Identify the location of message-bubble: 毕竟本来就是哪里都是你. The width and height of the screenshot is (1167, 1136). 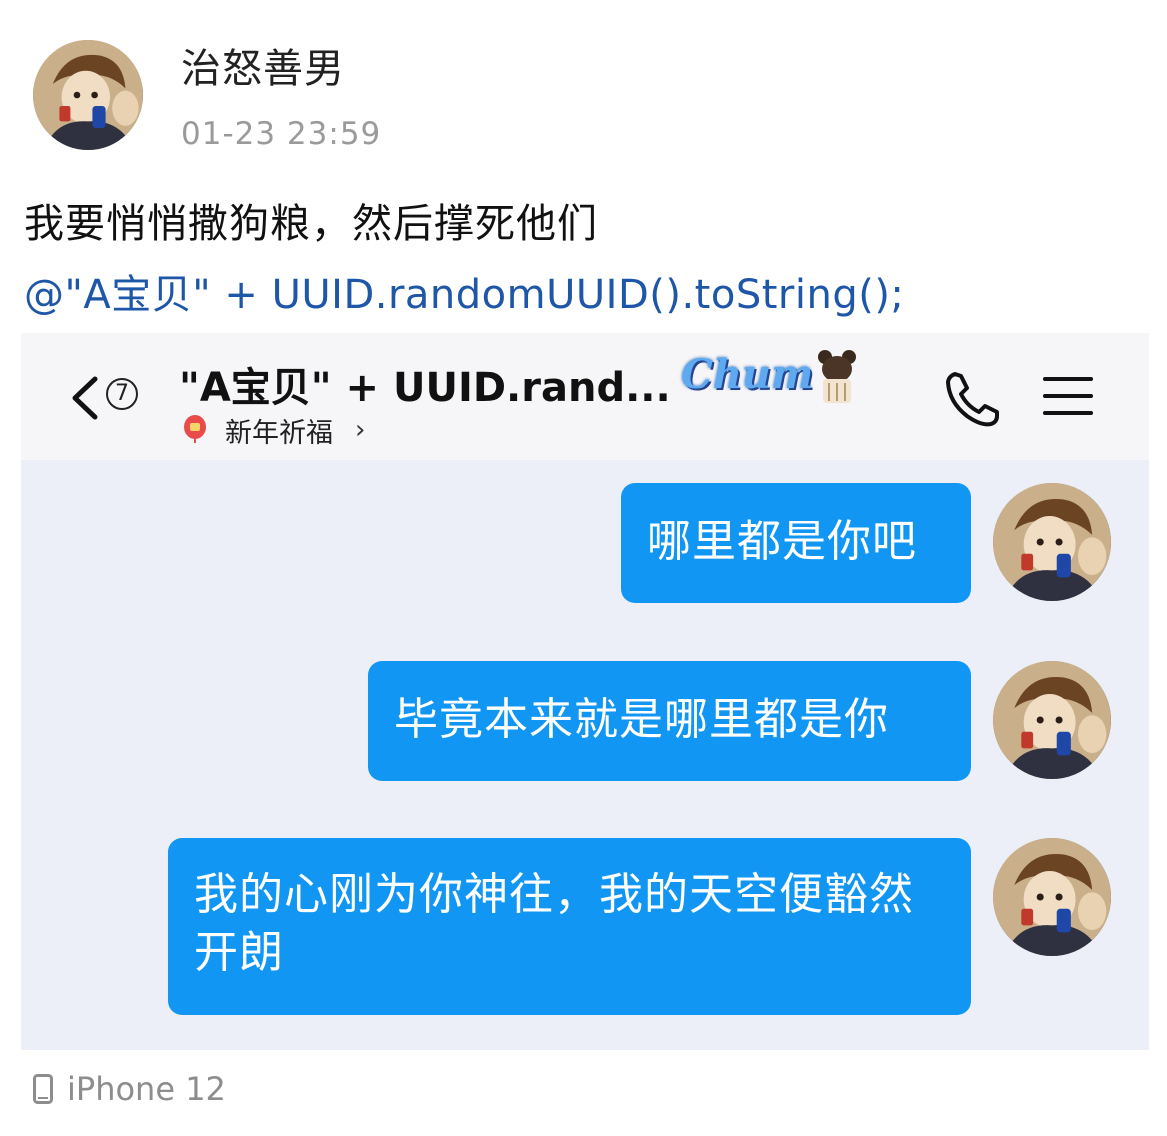
(669, 721).